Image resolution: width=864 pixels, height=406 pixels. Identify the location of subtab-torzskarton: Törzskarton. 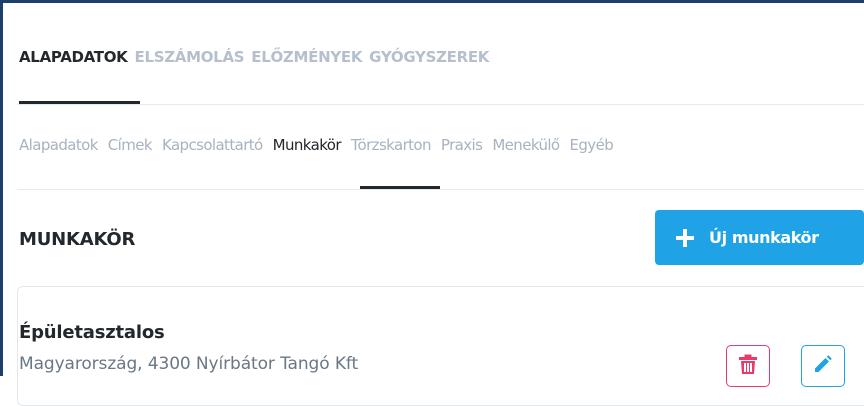
(391, 145).